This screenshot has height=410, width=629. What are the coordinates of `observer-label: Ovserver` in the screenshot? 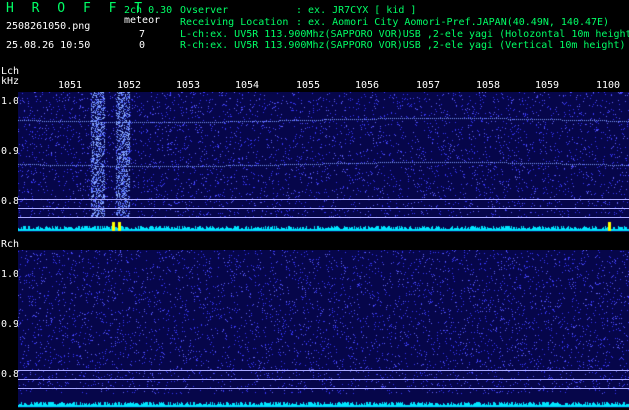 It's located at (204, 10).